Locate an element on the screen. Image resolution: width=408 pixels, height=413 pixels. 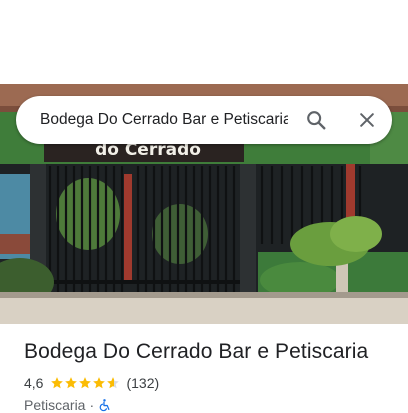
clear-search-button is located at coordinates (367, 120).